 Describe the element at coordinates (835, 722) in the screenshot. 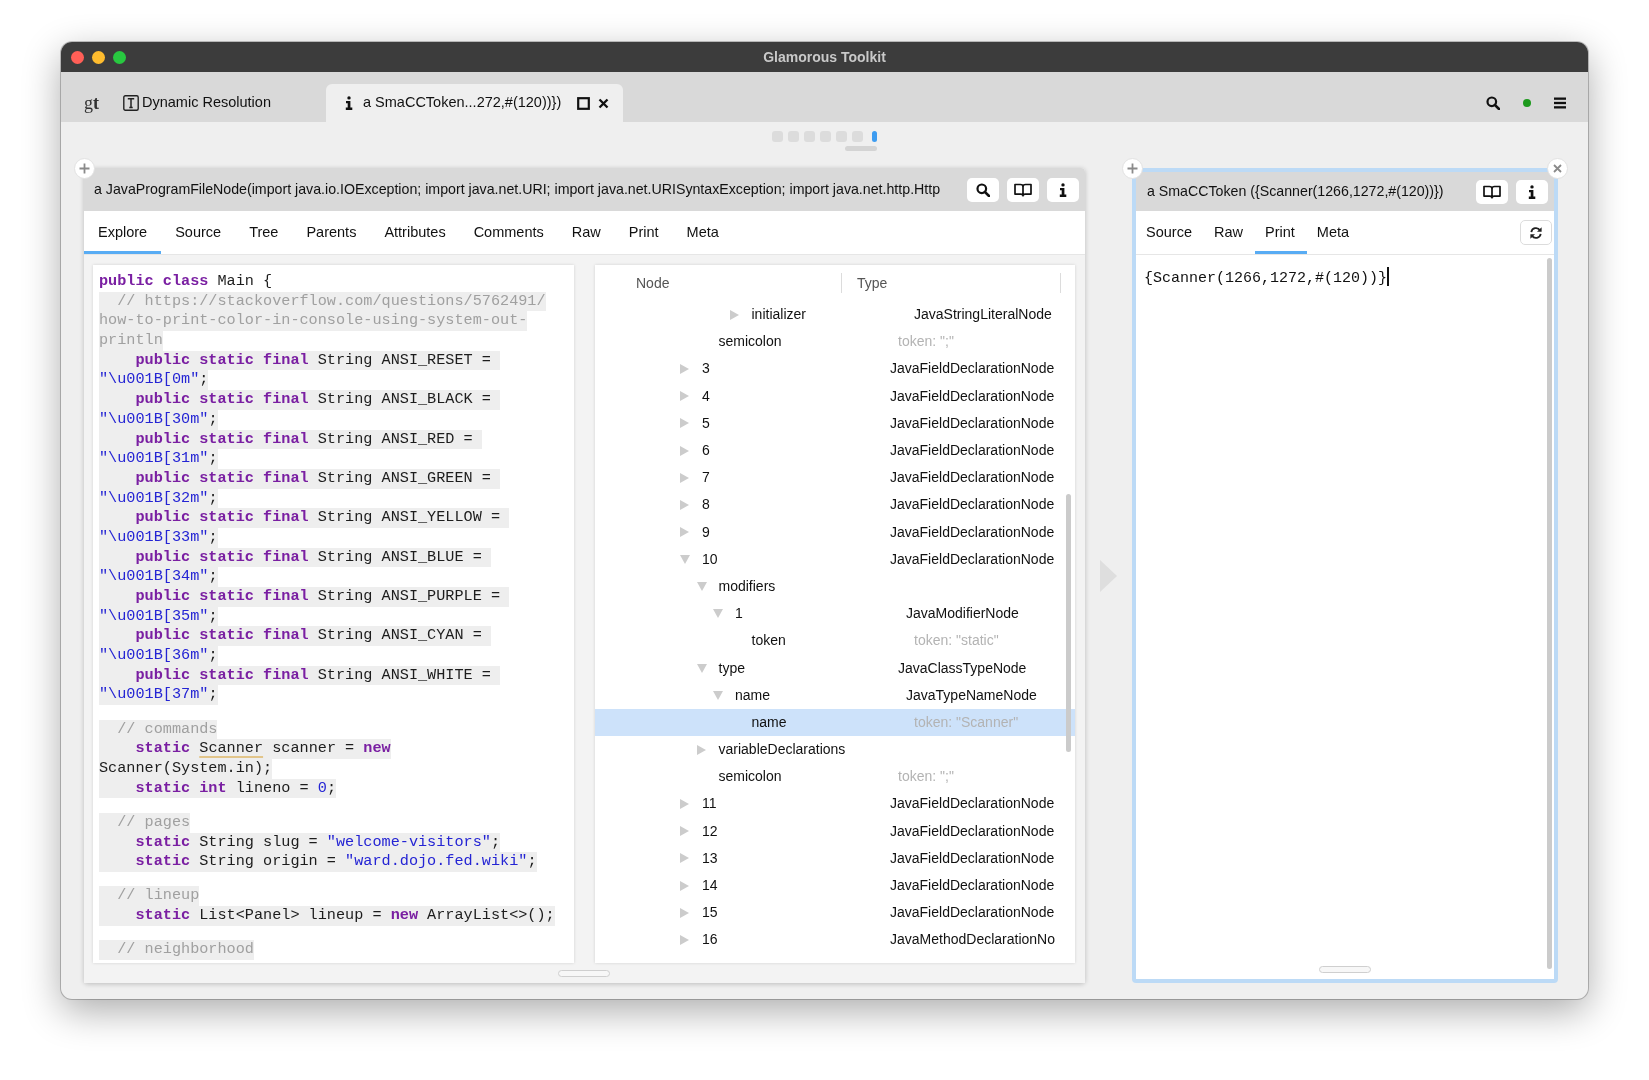

I see `tree-row: name token: "Scanner"` at that location.